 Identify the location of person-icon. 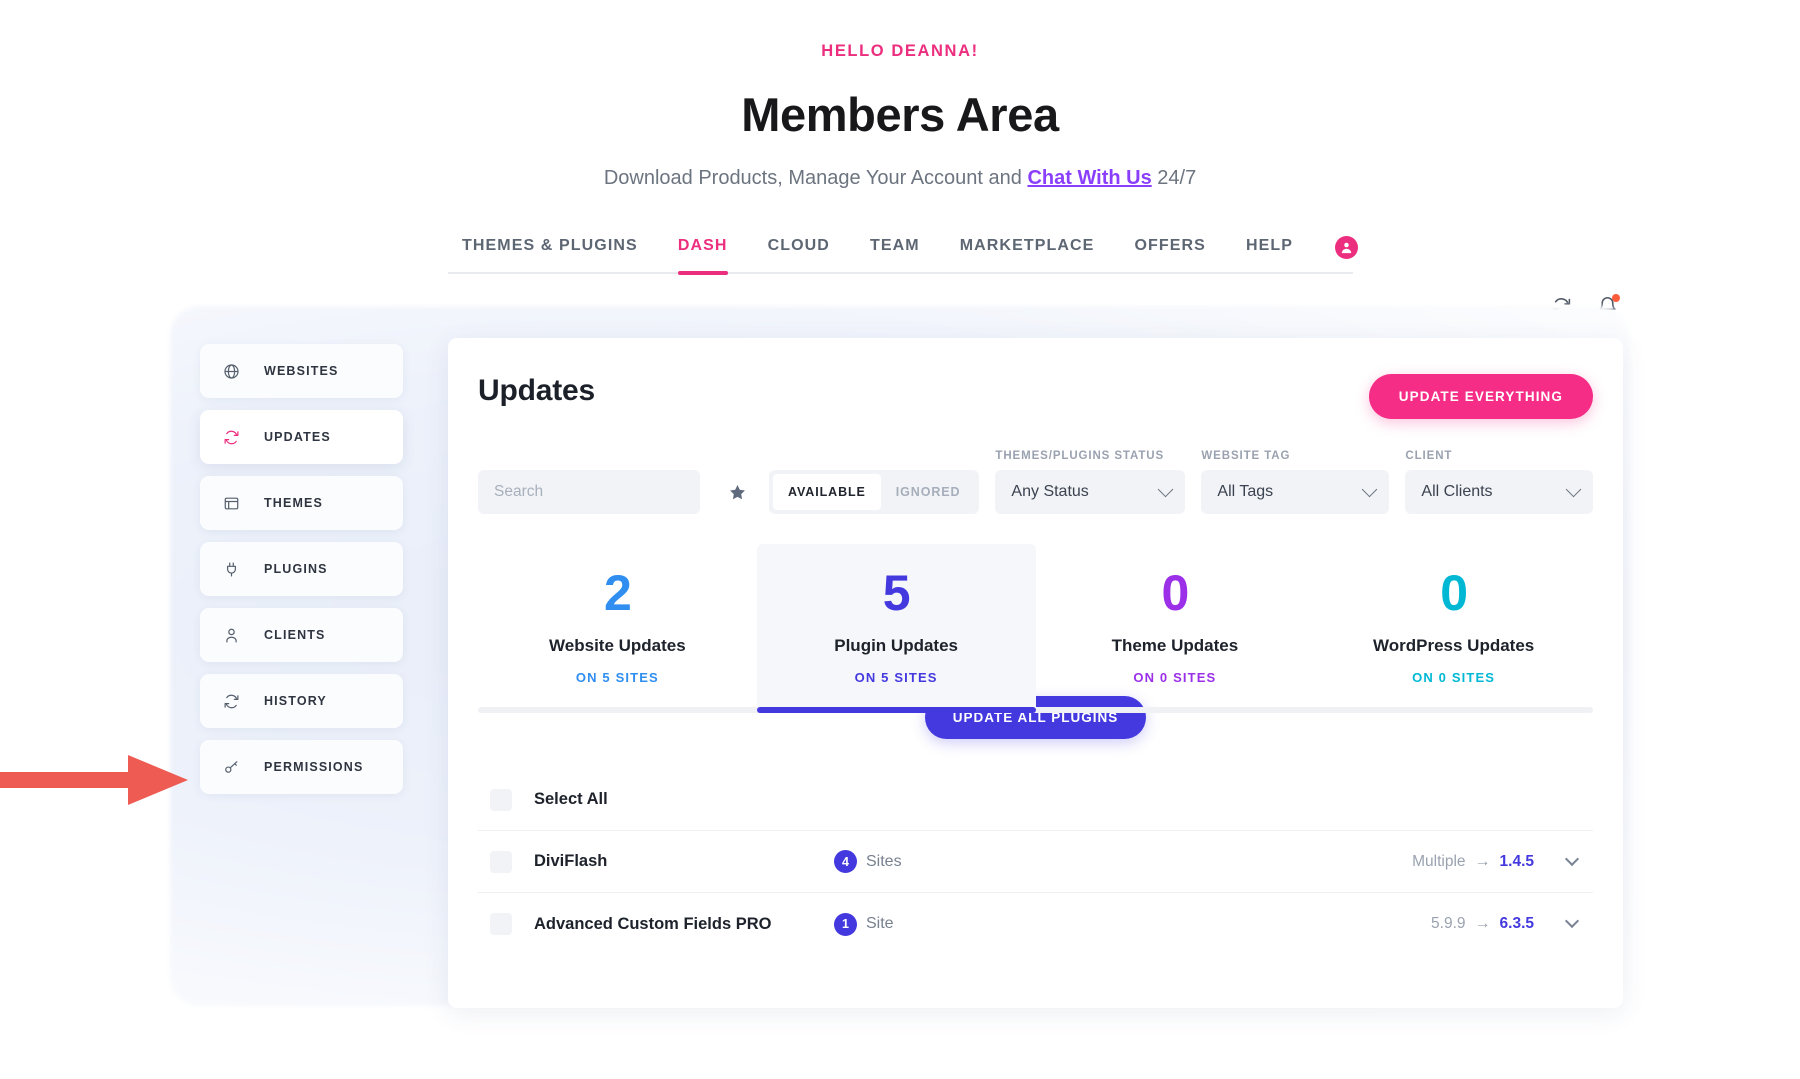
(231, 635).